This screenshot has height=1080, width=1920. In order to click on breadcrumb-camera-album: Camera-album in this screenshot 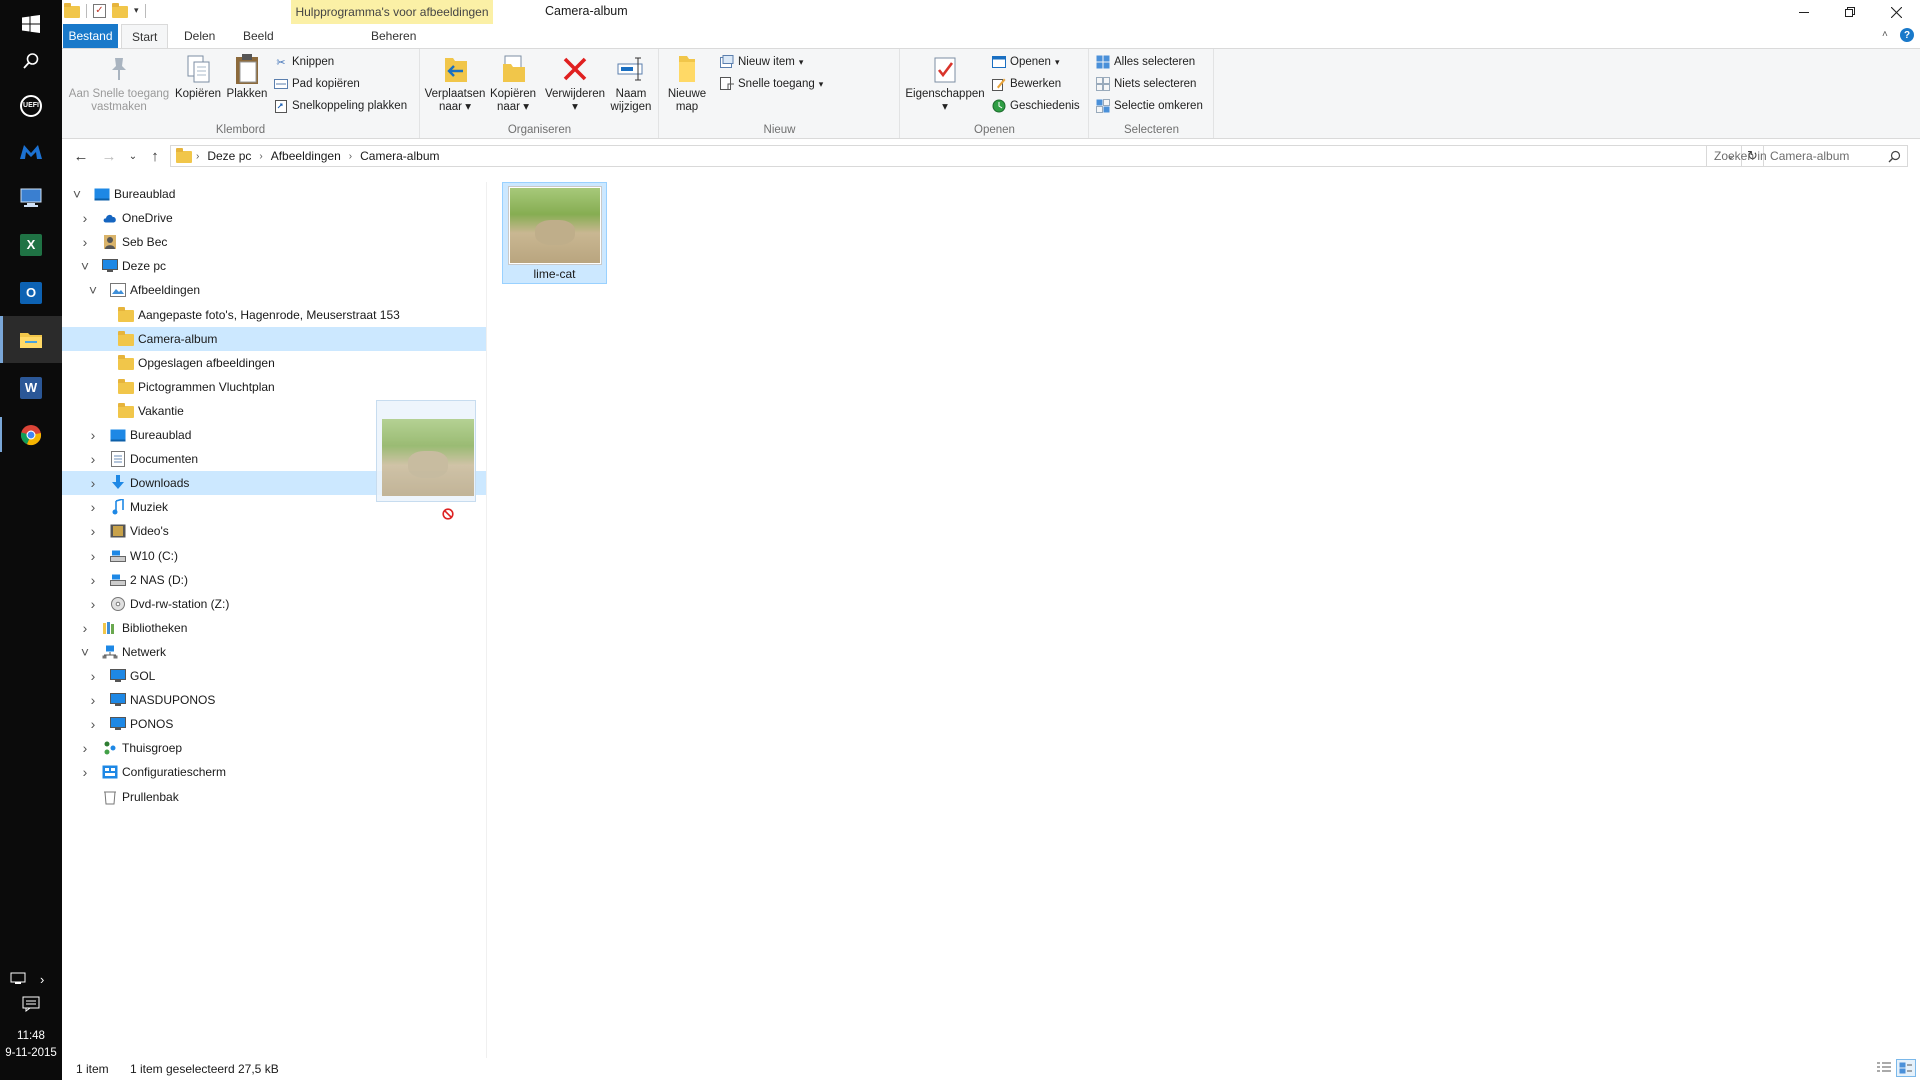, I will do `click(399, 156)`.